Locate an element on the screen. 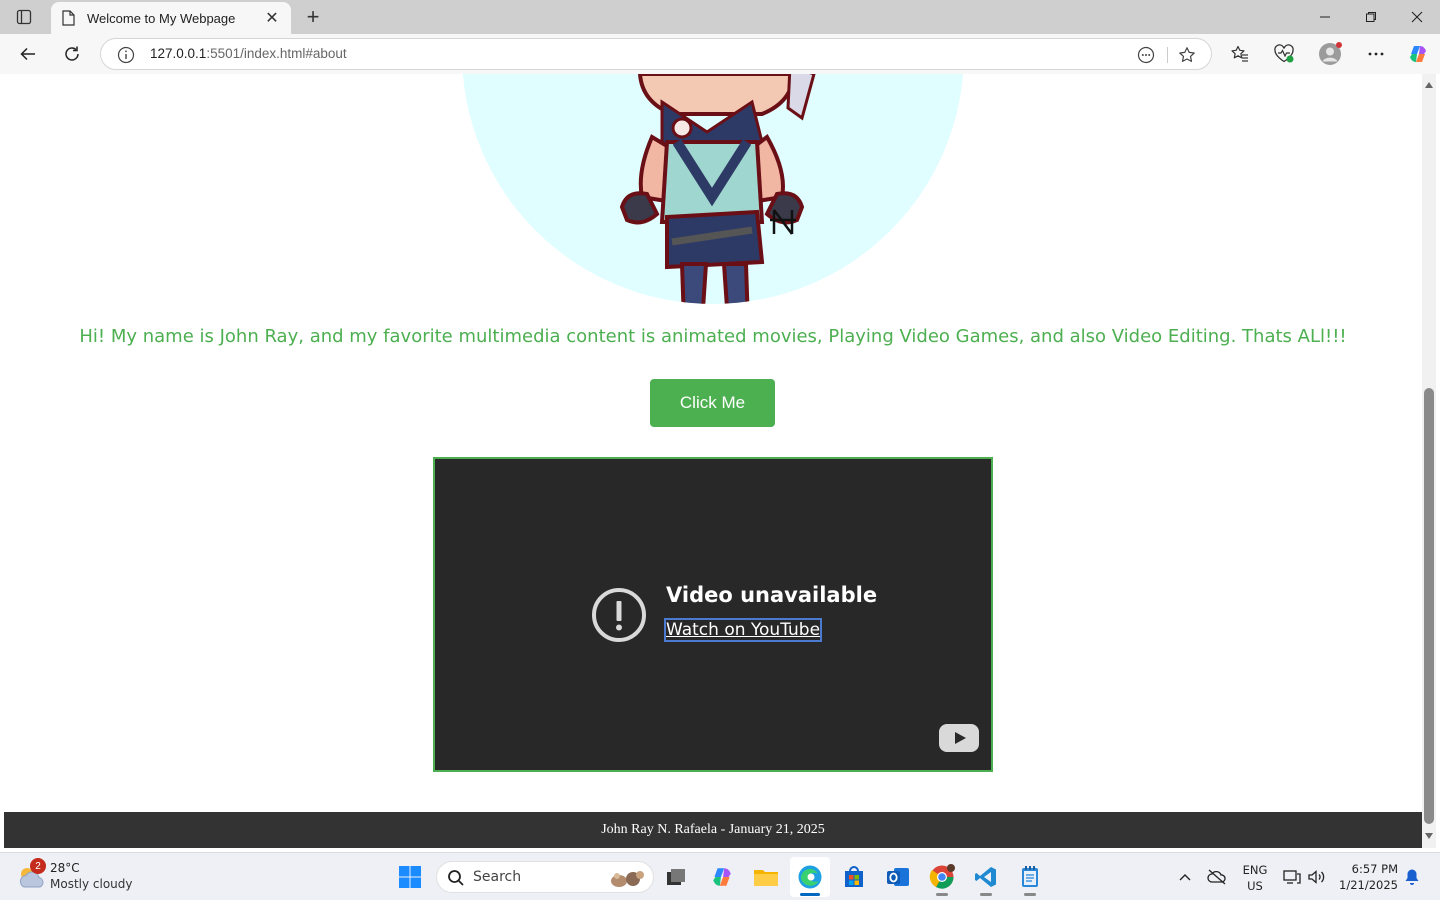  scroll-up-arrow-icon is located at coordinates (1429, 85).